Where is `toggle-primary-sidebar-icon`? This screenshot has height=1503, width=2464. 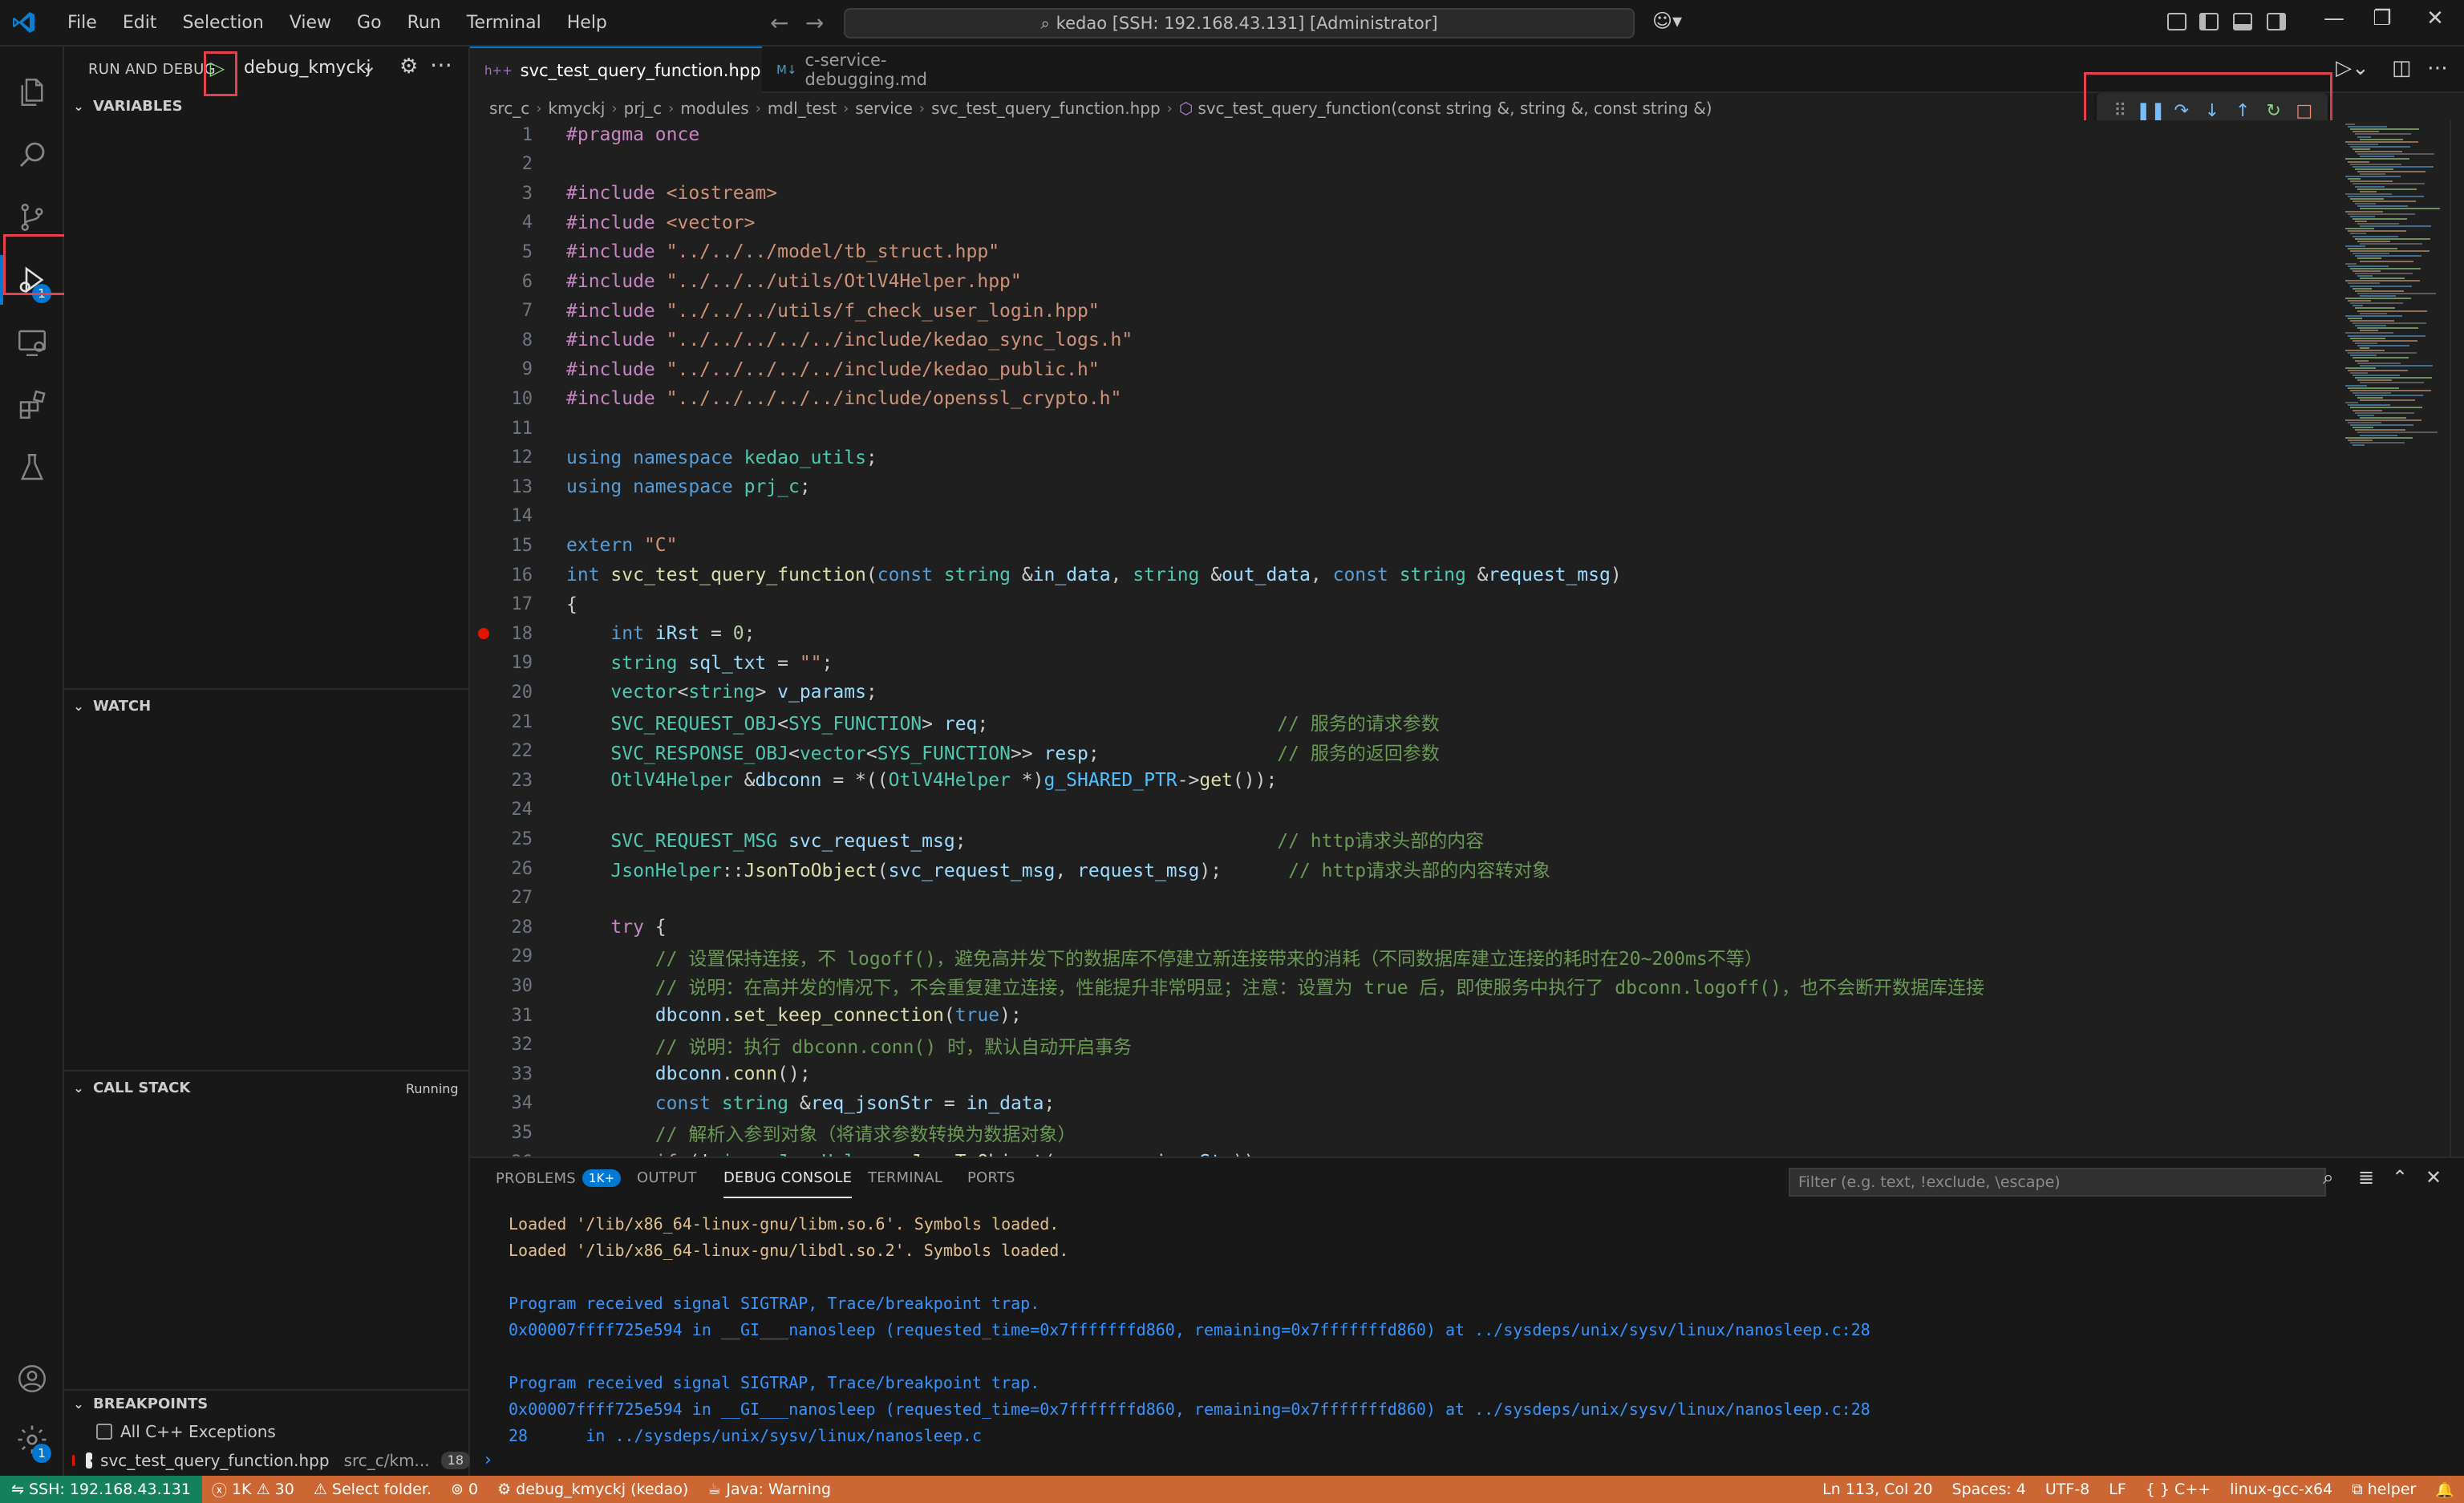 toggle-primary-sidebar-icon is located at coordinates (2209, 21).